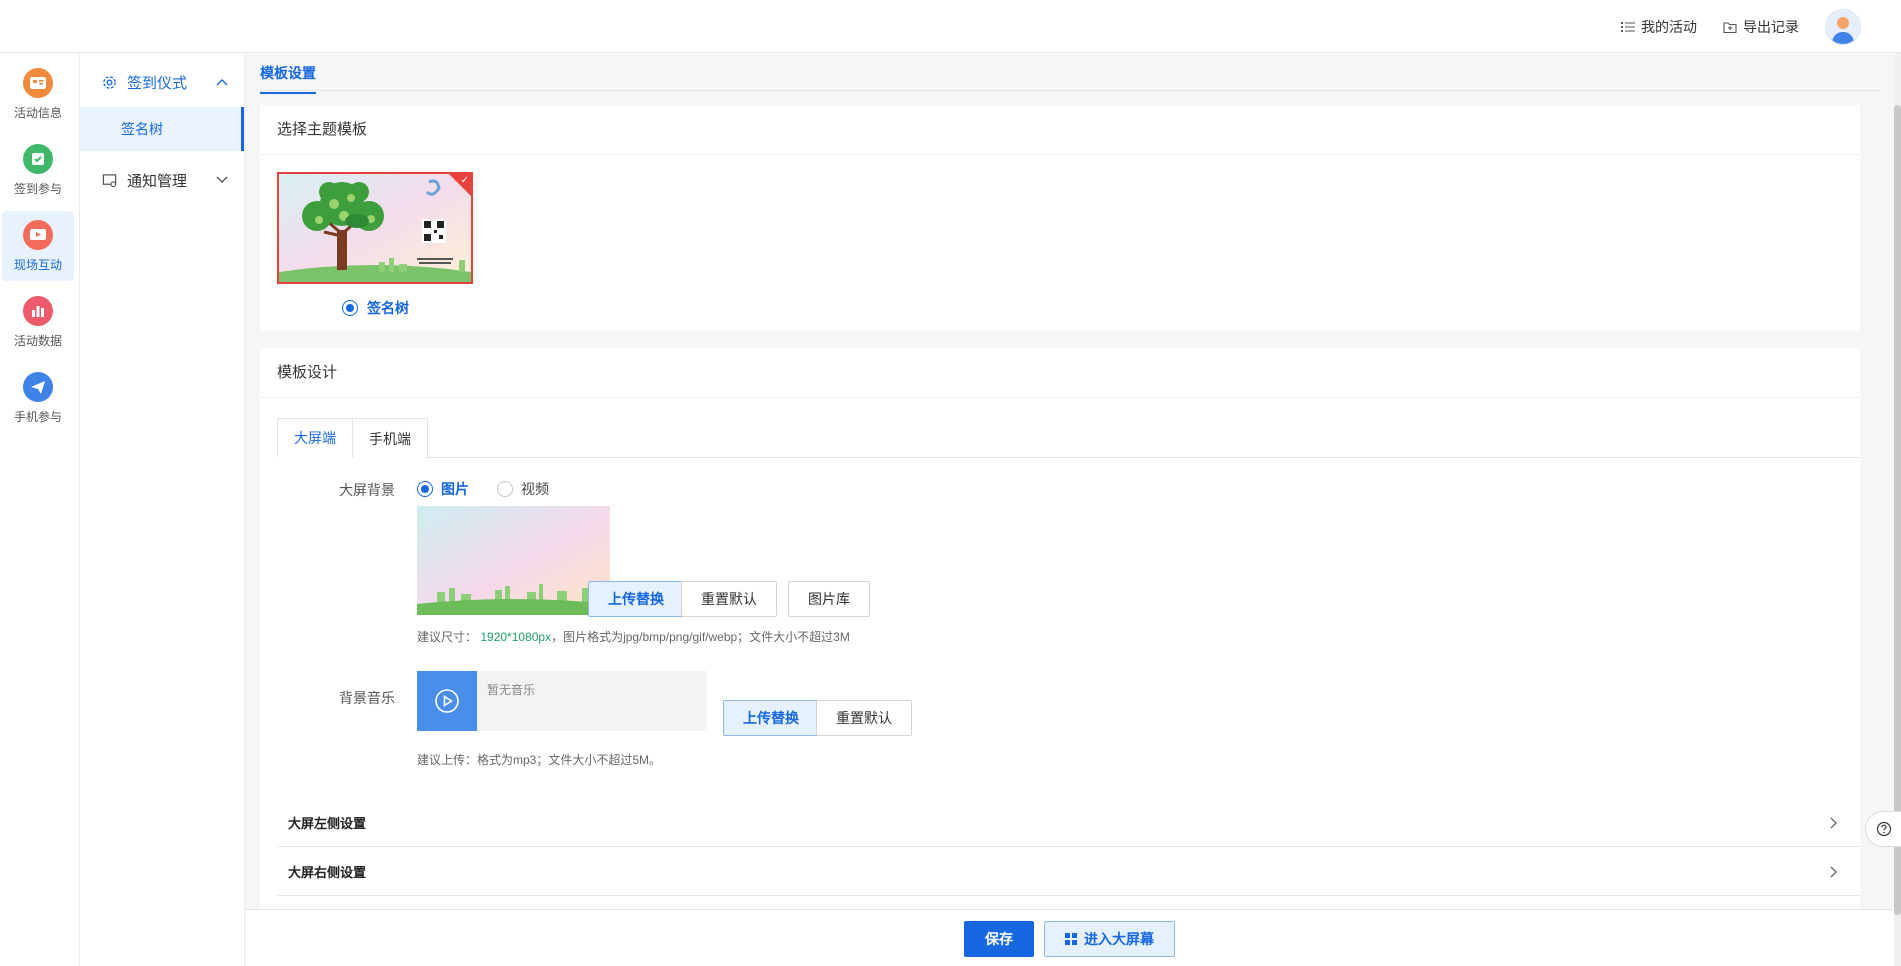 Image resolution: width=1901 pixels, height=966 pixels. Describe the element at coordinates (37, 416) in the screenshot. I see `rail-label: 手机参与` at that location.